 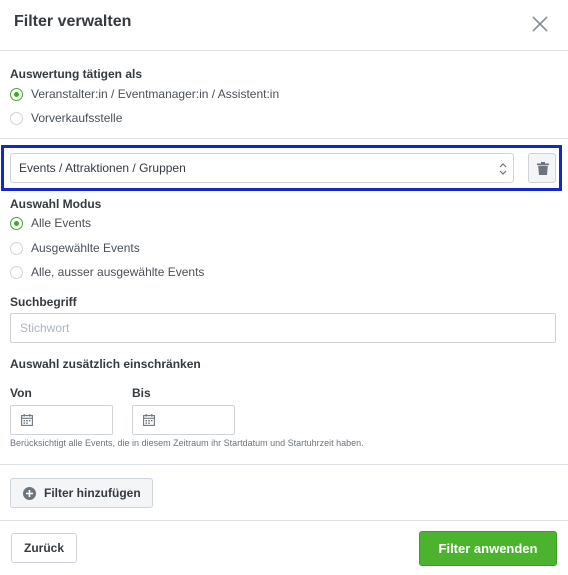 What do you see at coordinates (105, 364) in the screenshot?
I see `restrict-label: Auswahl zusätzlich einschränken` at bounding box center [105, 364].